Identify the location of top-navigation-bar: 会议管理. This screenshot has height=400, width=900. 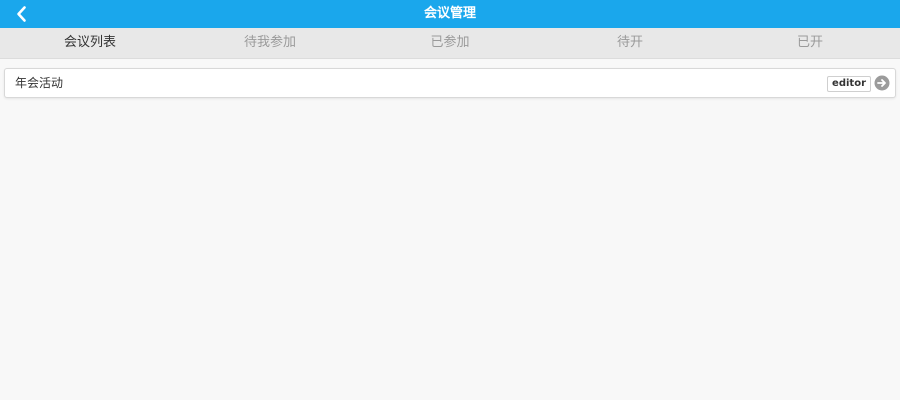
(450, 14).